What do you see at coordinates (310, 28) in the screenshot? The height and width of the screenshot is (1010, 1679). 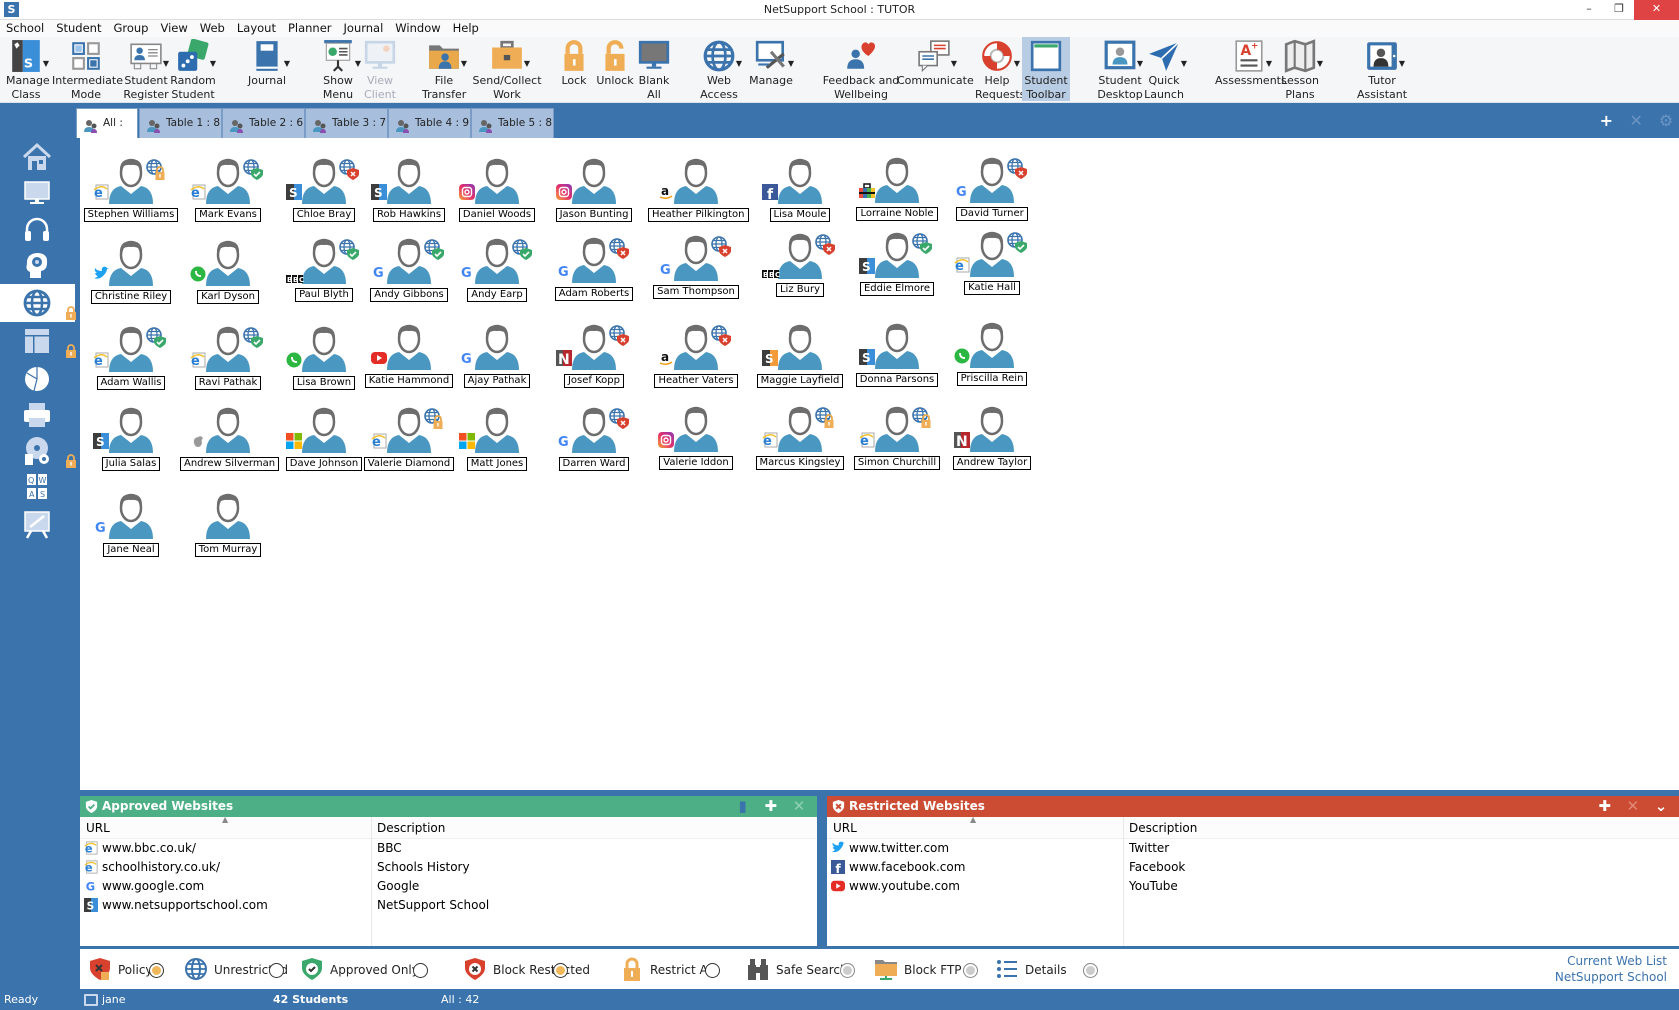 I see `menu-planner: Planner` at bounding box center [310, 28].